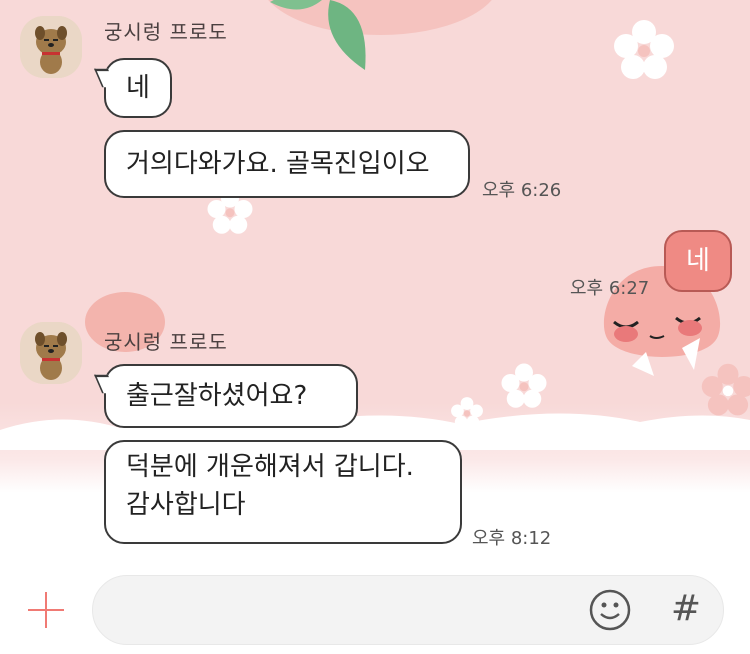 The height and width of the screenshot is (654, 750). I want to click on message-input, so click(349, 611).